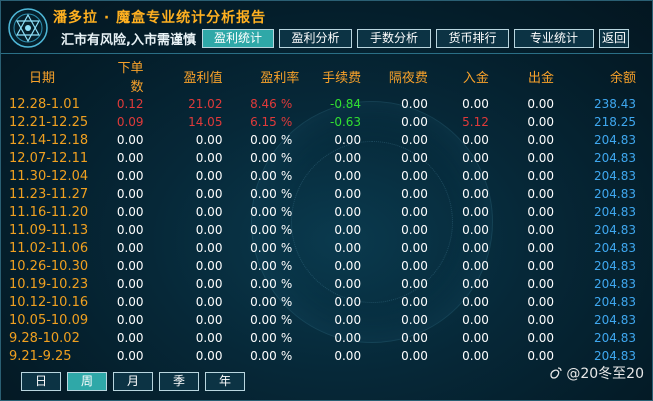 Image resolution: width=653 pixels, height=401 pixels. I want to click on orders-cell: 0.09, so click(130, 122).